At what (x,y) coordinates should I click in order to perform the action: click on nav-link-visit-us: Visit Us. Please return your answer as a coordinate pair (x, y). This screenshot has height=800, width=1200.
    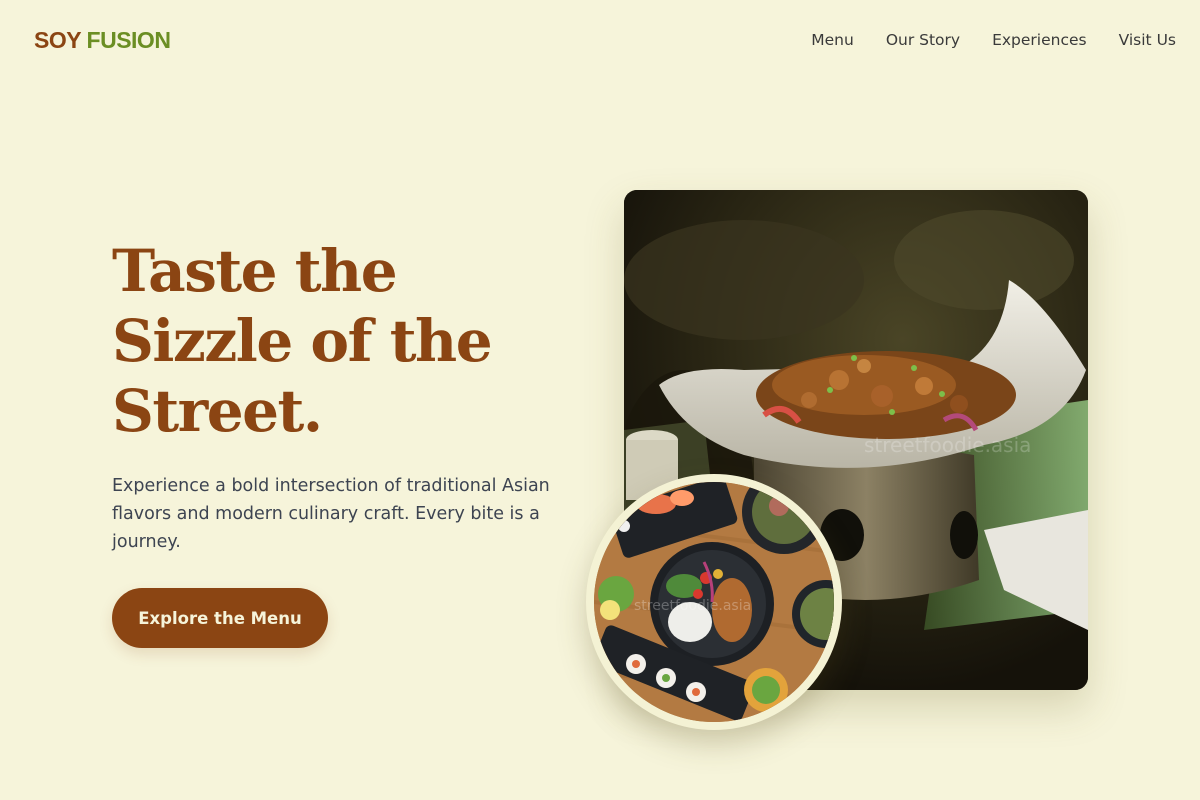
    Looking at the image, I should click on (1147, 40).